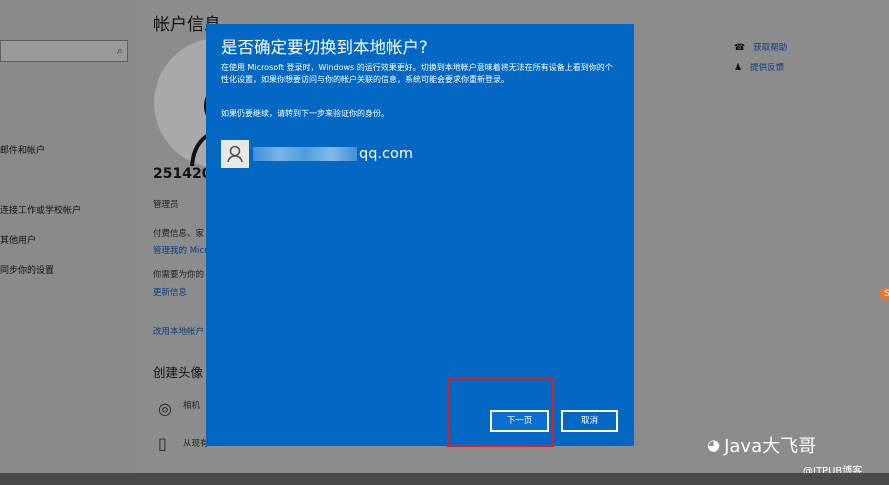 This screenshot has width=889, height=485. What do you see at coordinates (165, 408) in the screenshot?
I see `camera-icon: ◎` at bounding box center [165, 408].